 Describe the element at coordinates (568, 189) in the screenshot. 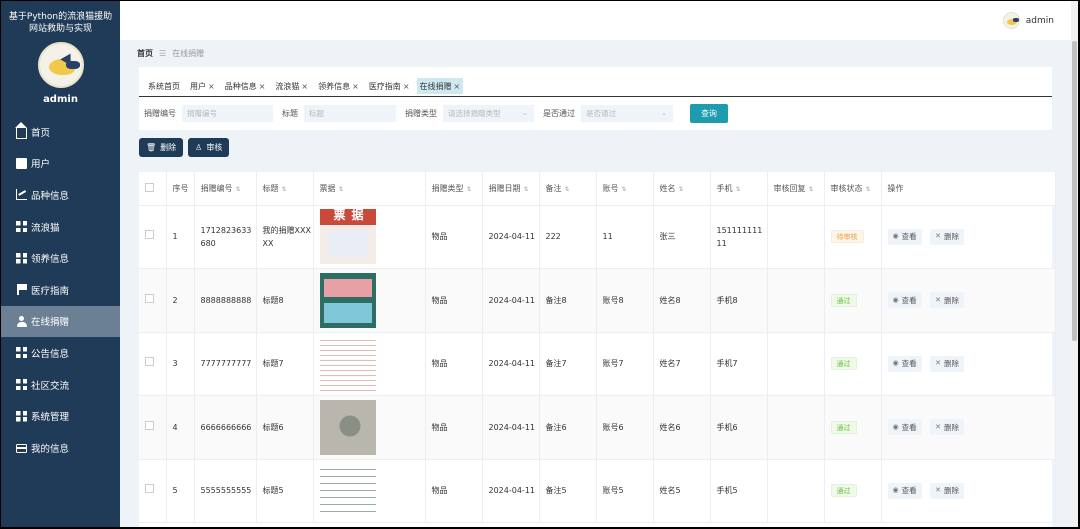

I see `column-header: 备注 ⇅` at that location.